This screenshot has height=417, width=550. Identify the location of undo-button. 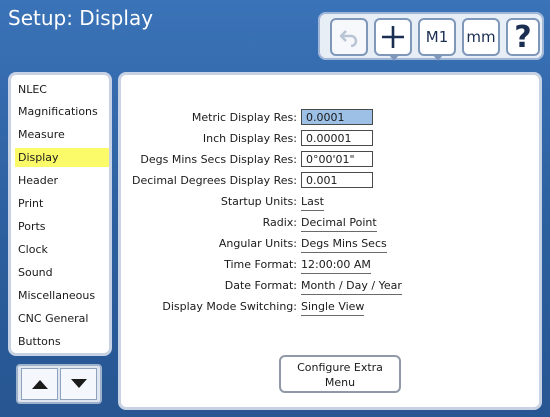
(349, 37).